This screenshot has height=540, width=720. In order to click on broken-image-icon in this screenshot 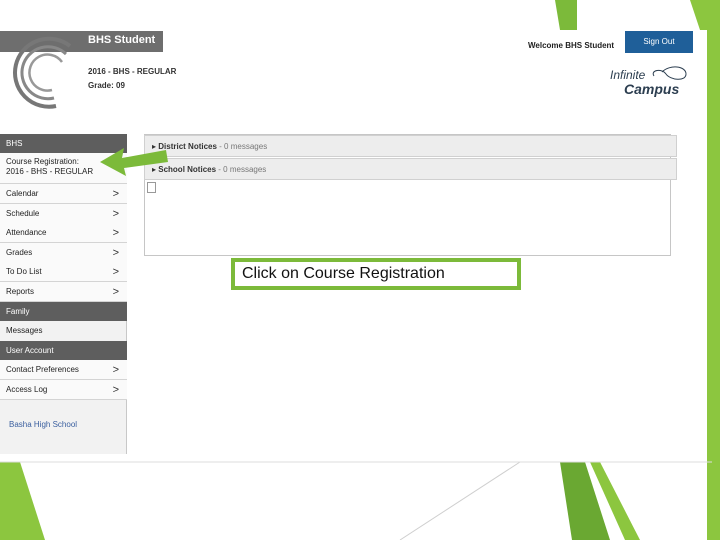, I will do `click(151, 187)`.